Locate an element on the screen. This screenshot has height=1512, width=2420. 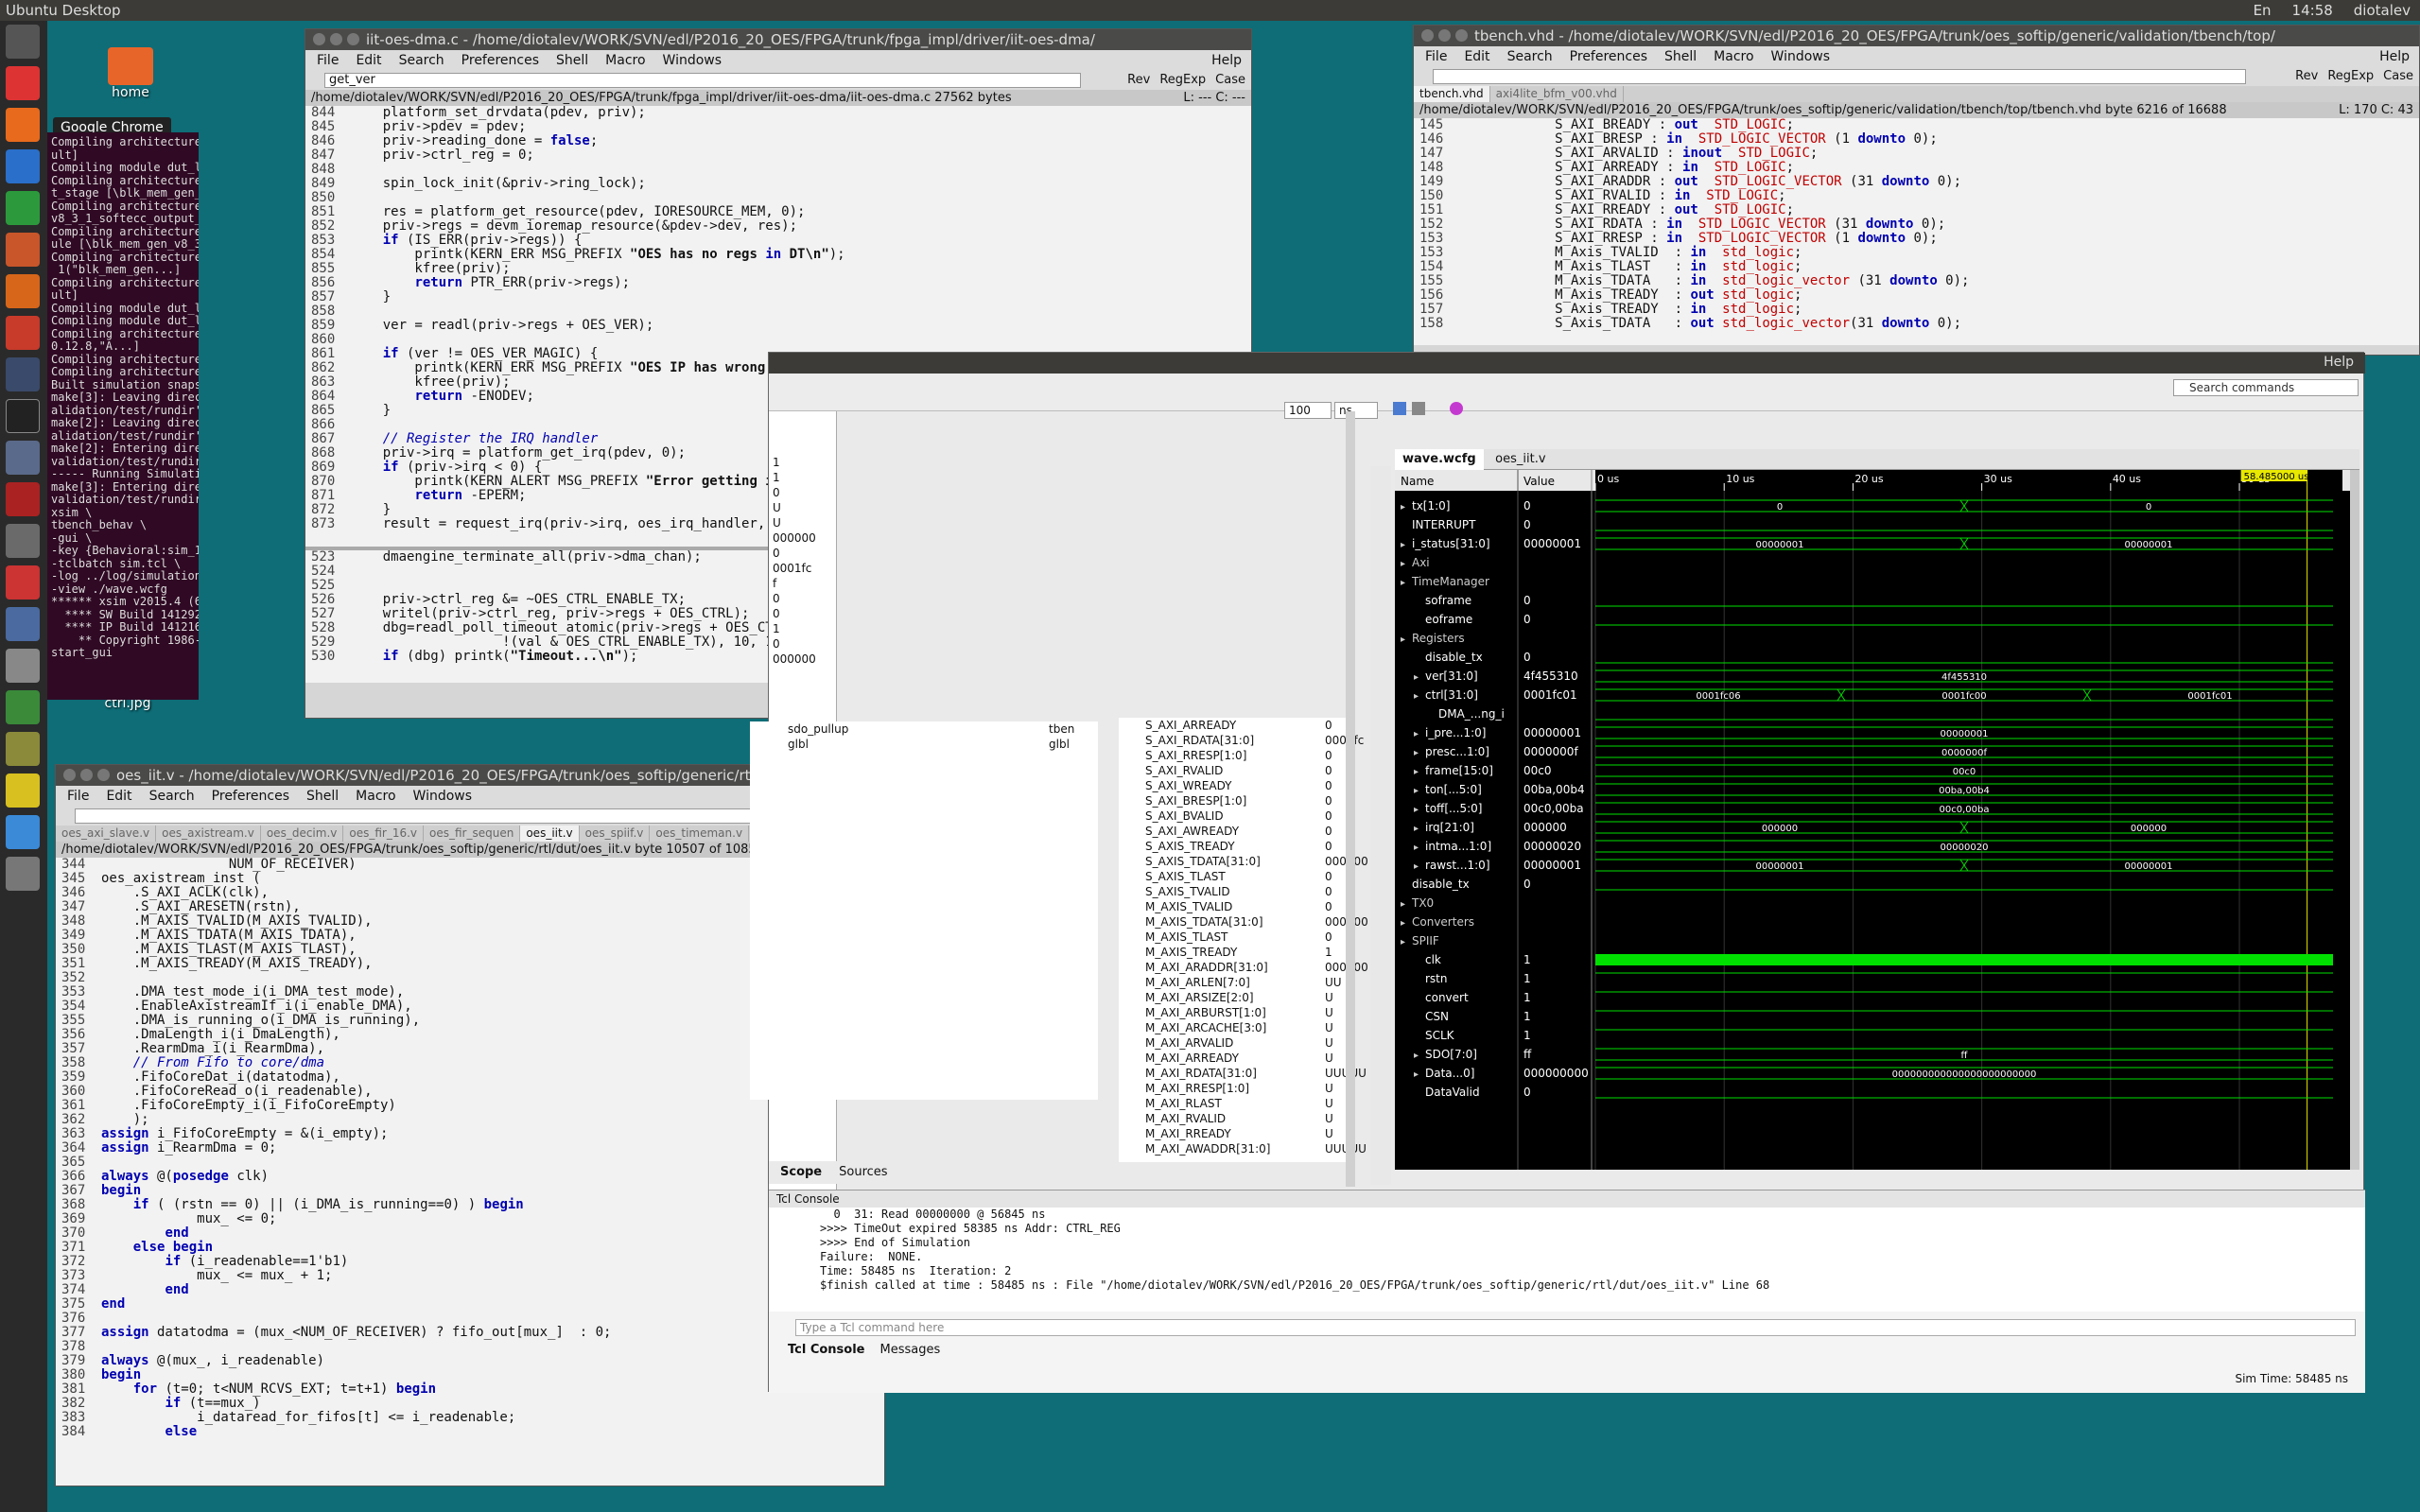
object-row: S_AXI_ARREADY 0 is located at coordinates (1245, 725).